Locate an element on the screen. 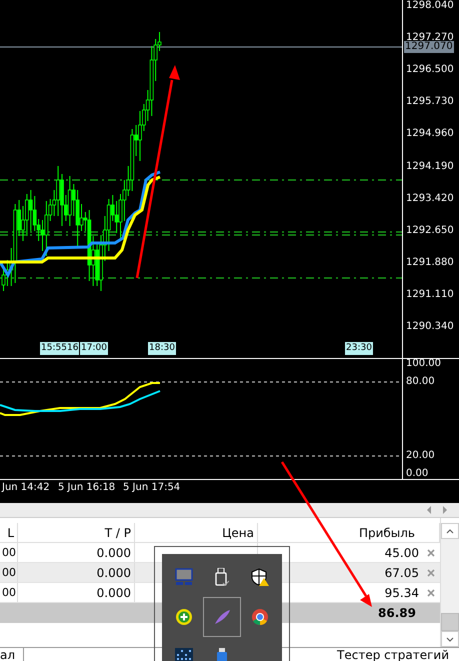 The height and width of the screenshot is (661, 459). selected-tray-slot is located at coordinates (222, 617).